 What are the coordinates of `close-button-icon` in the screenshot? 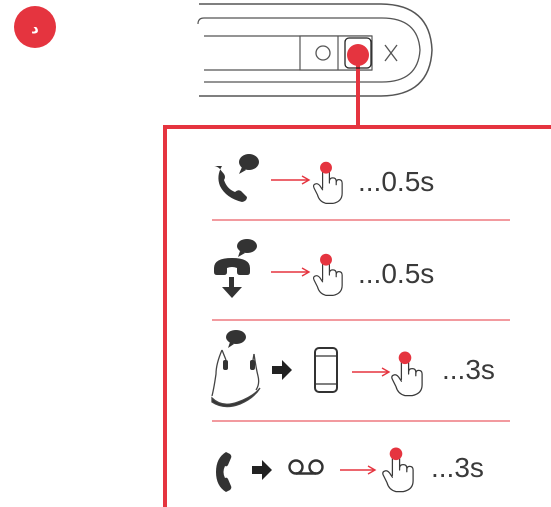 It's located at (391, 53).